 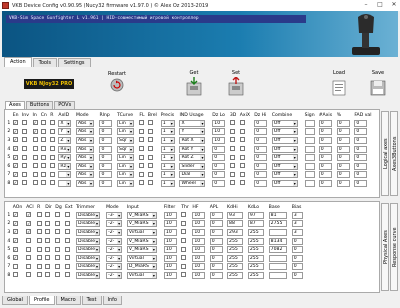 What do you see at coordinates (309, 183) in the screenshot?
I see `sign-field` at bounding box center [309, 183].